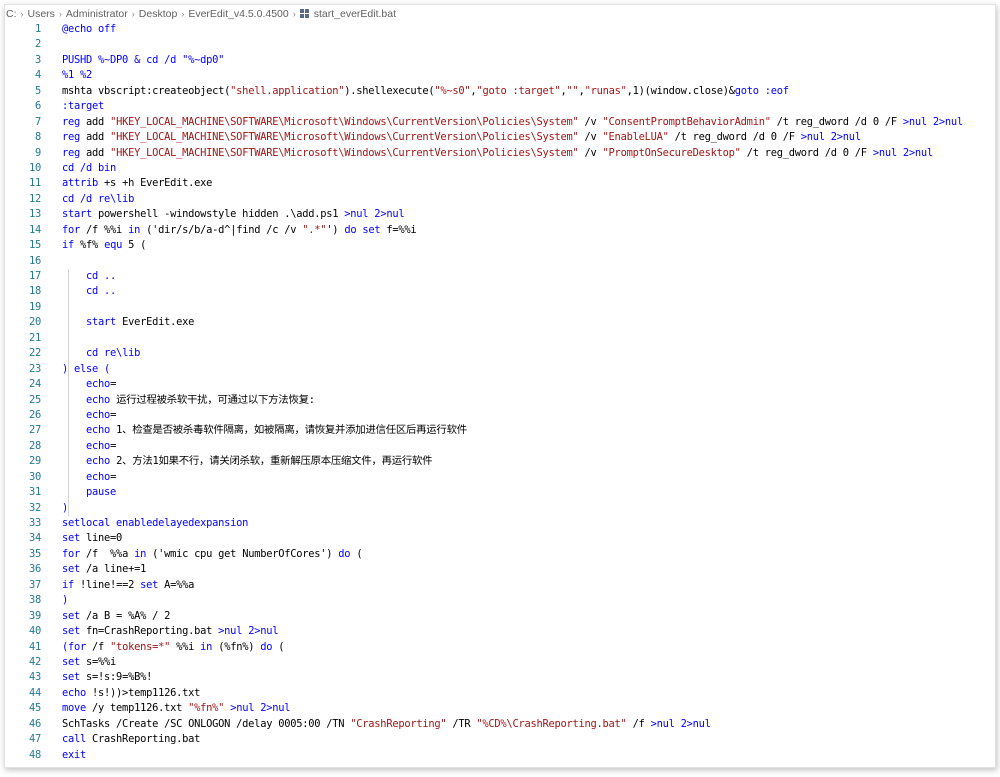  I want to click on code-line: 18 cd .., so click(500, 291).